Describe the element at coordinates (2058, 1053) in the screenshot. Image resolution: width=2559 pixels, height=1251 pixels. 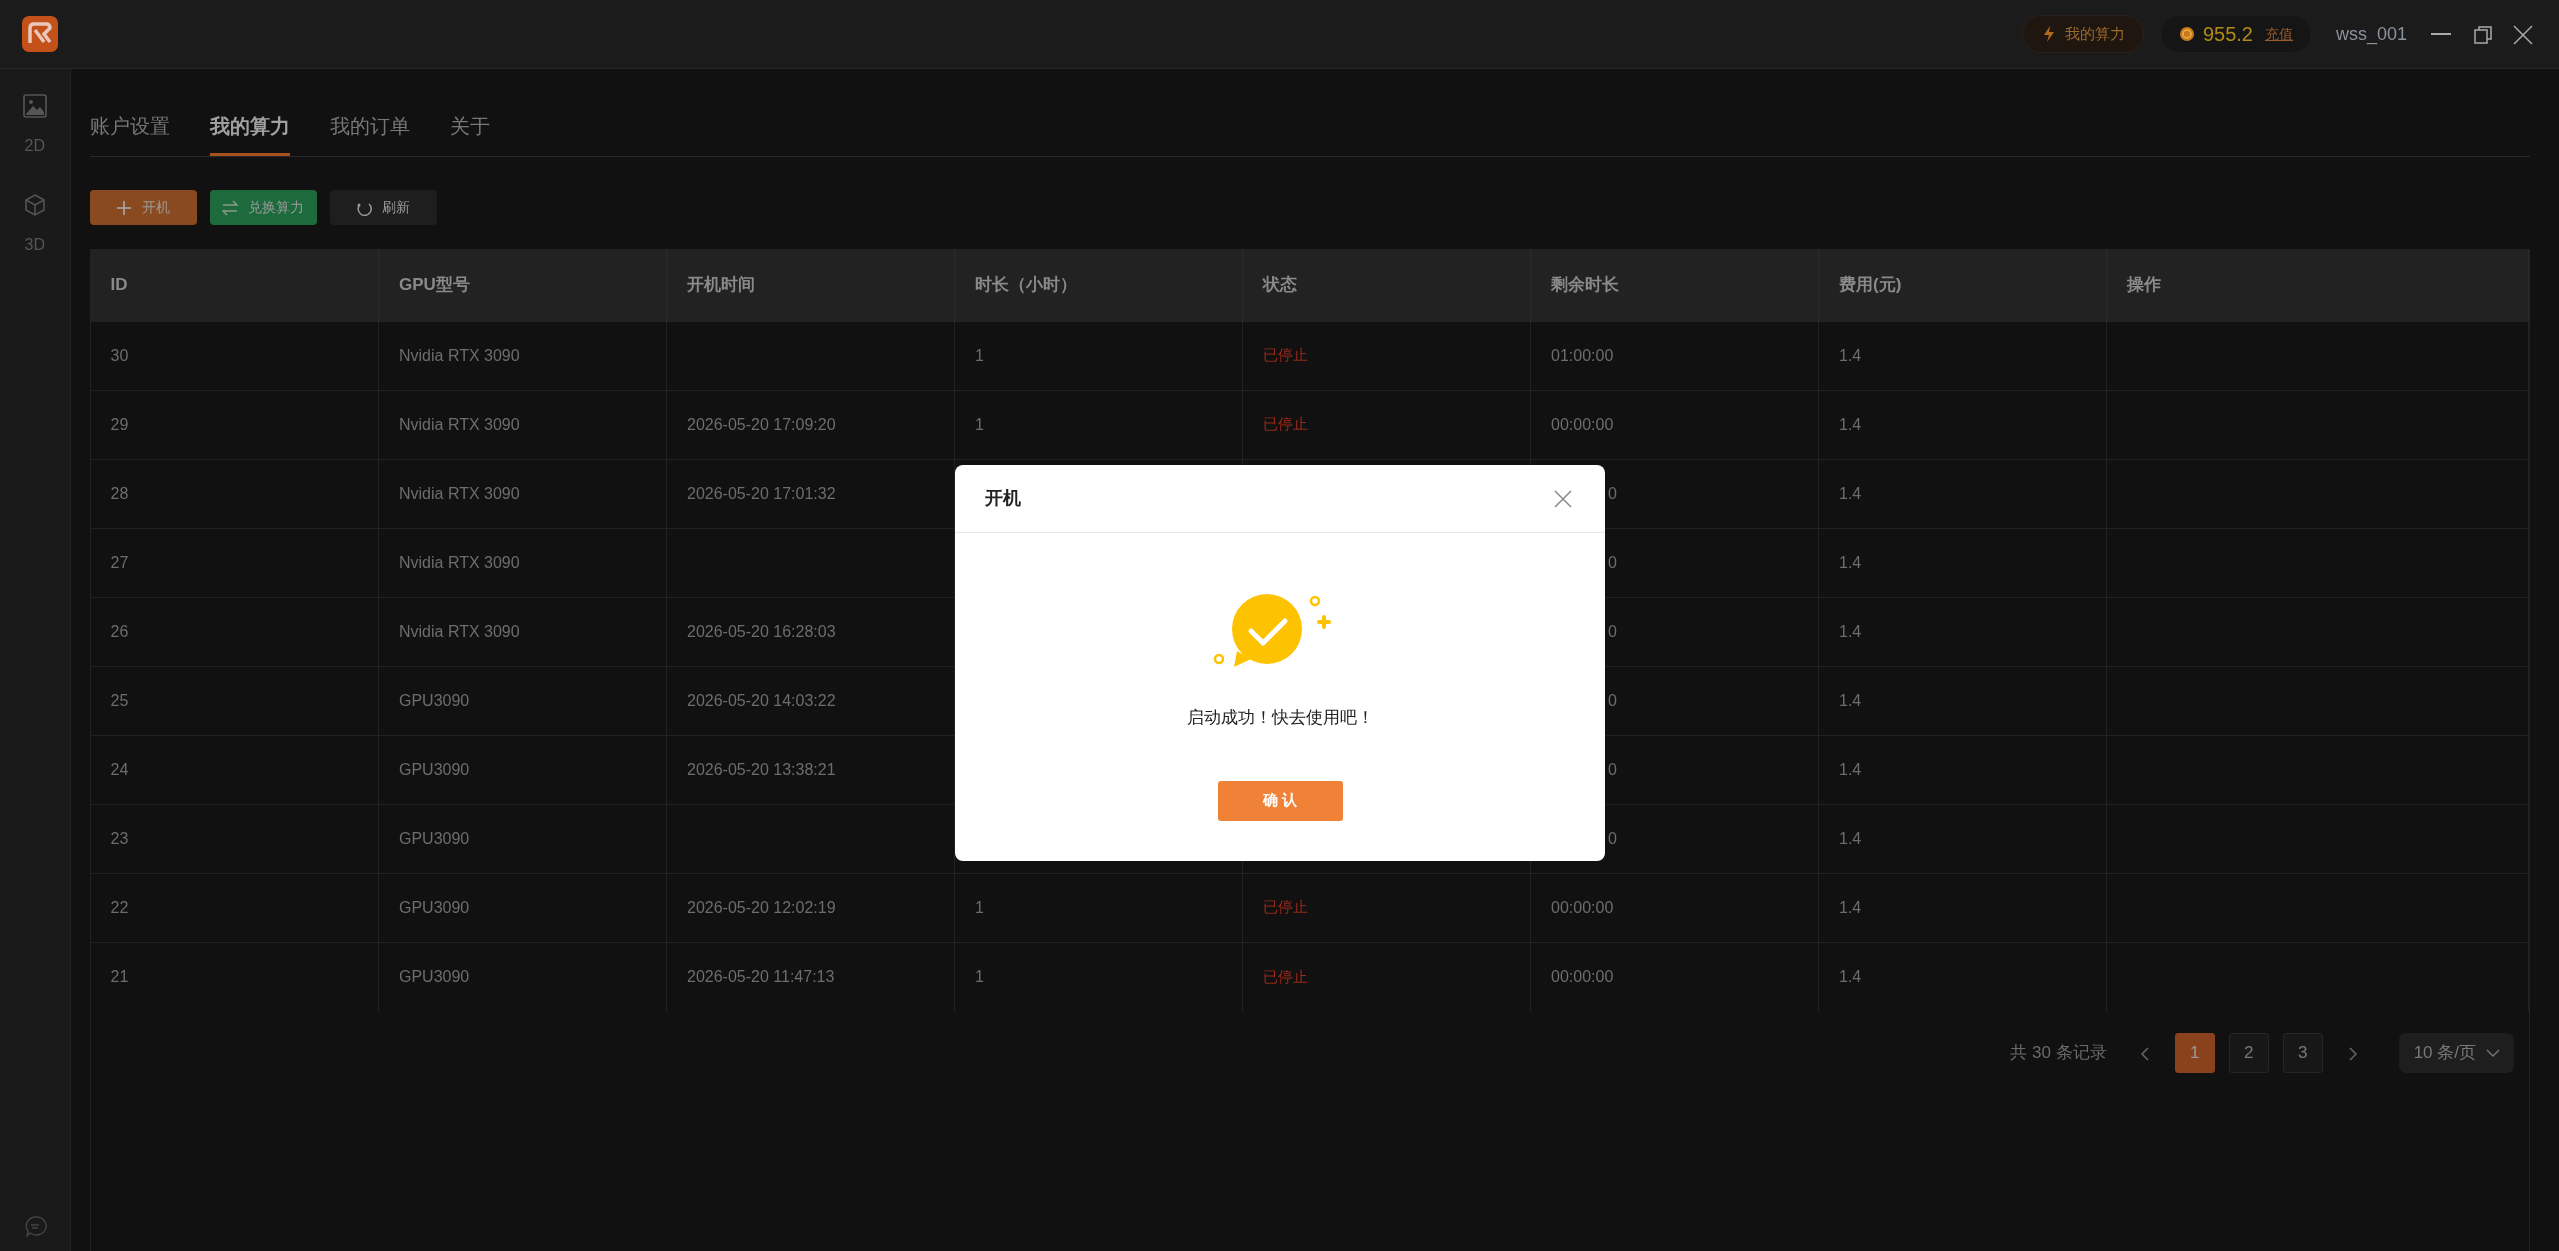
I see `record-count: 共 30 条记录` at that location.